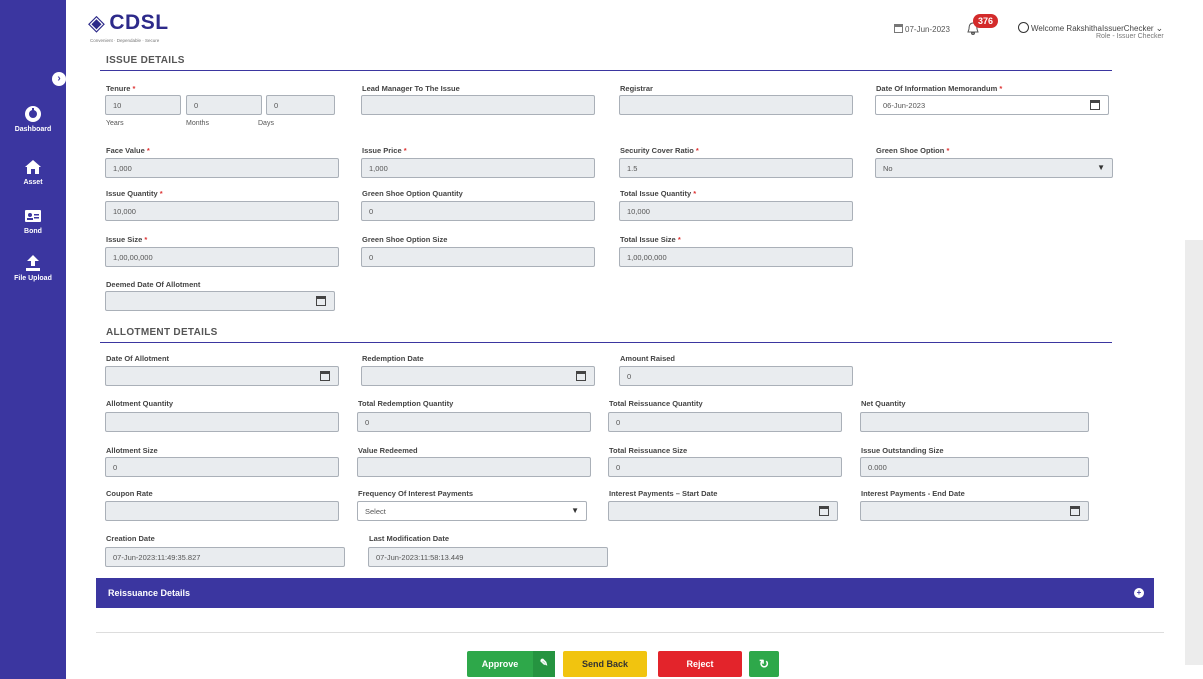  What do you see at coordinates (33, 231) in the screenshot?
I see `sidebar-item-label: Bond` at bounding box center [33, 231].